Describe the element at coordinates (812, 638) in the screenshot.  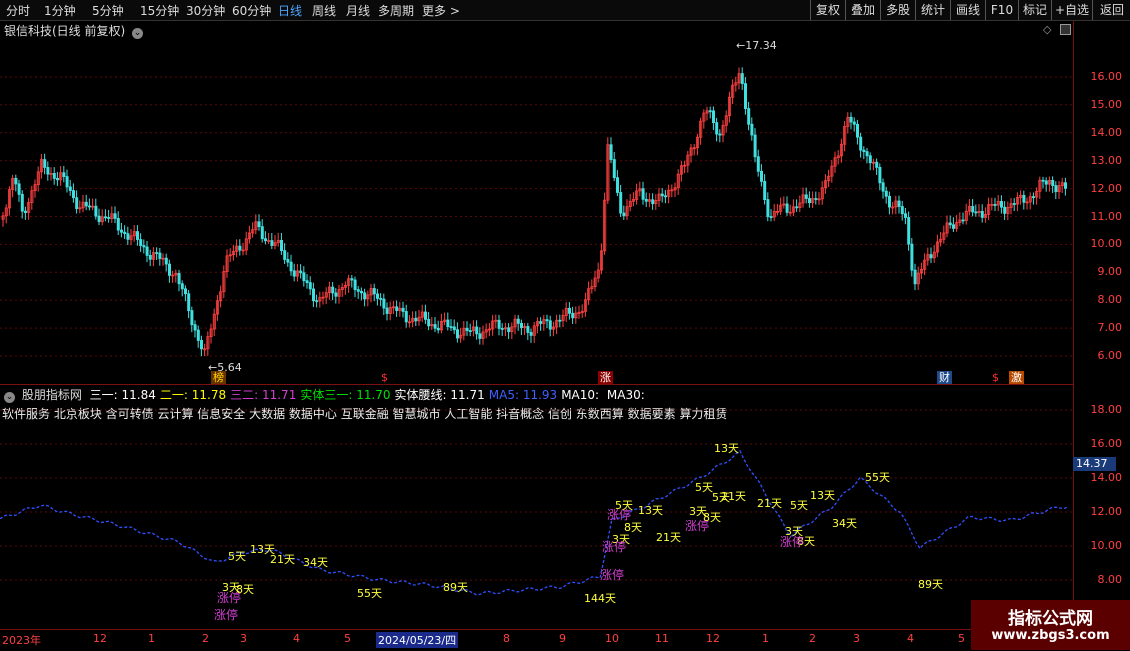
I see `date-axis-label: 2` at that location.